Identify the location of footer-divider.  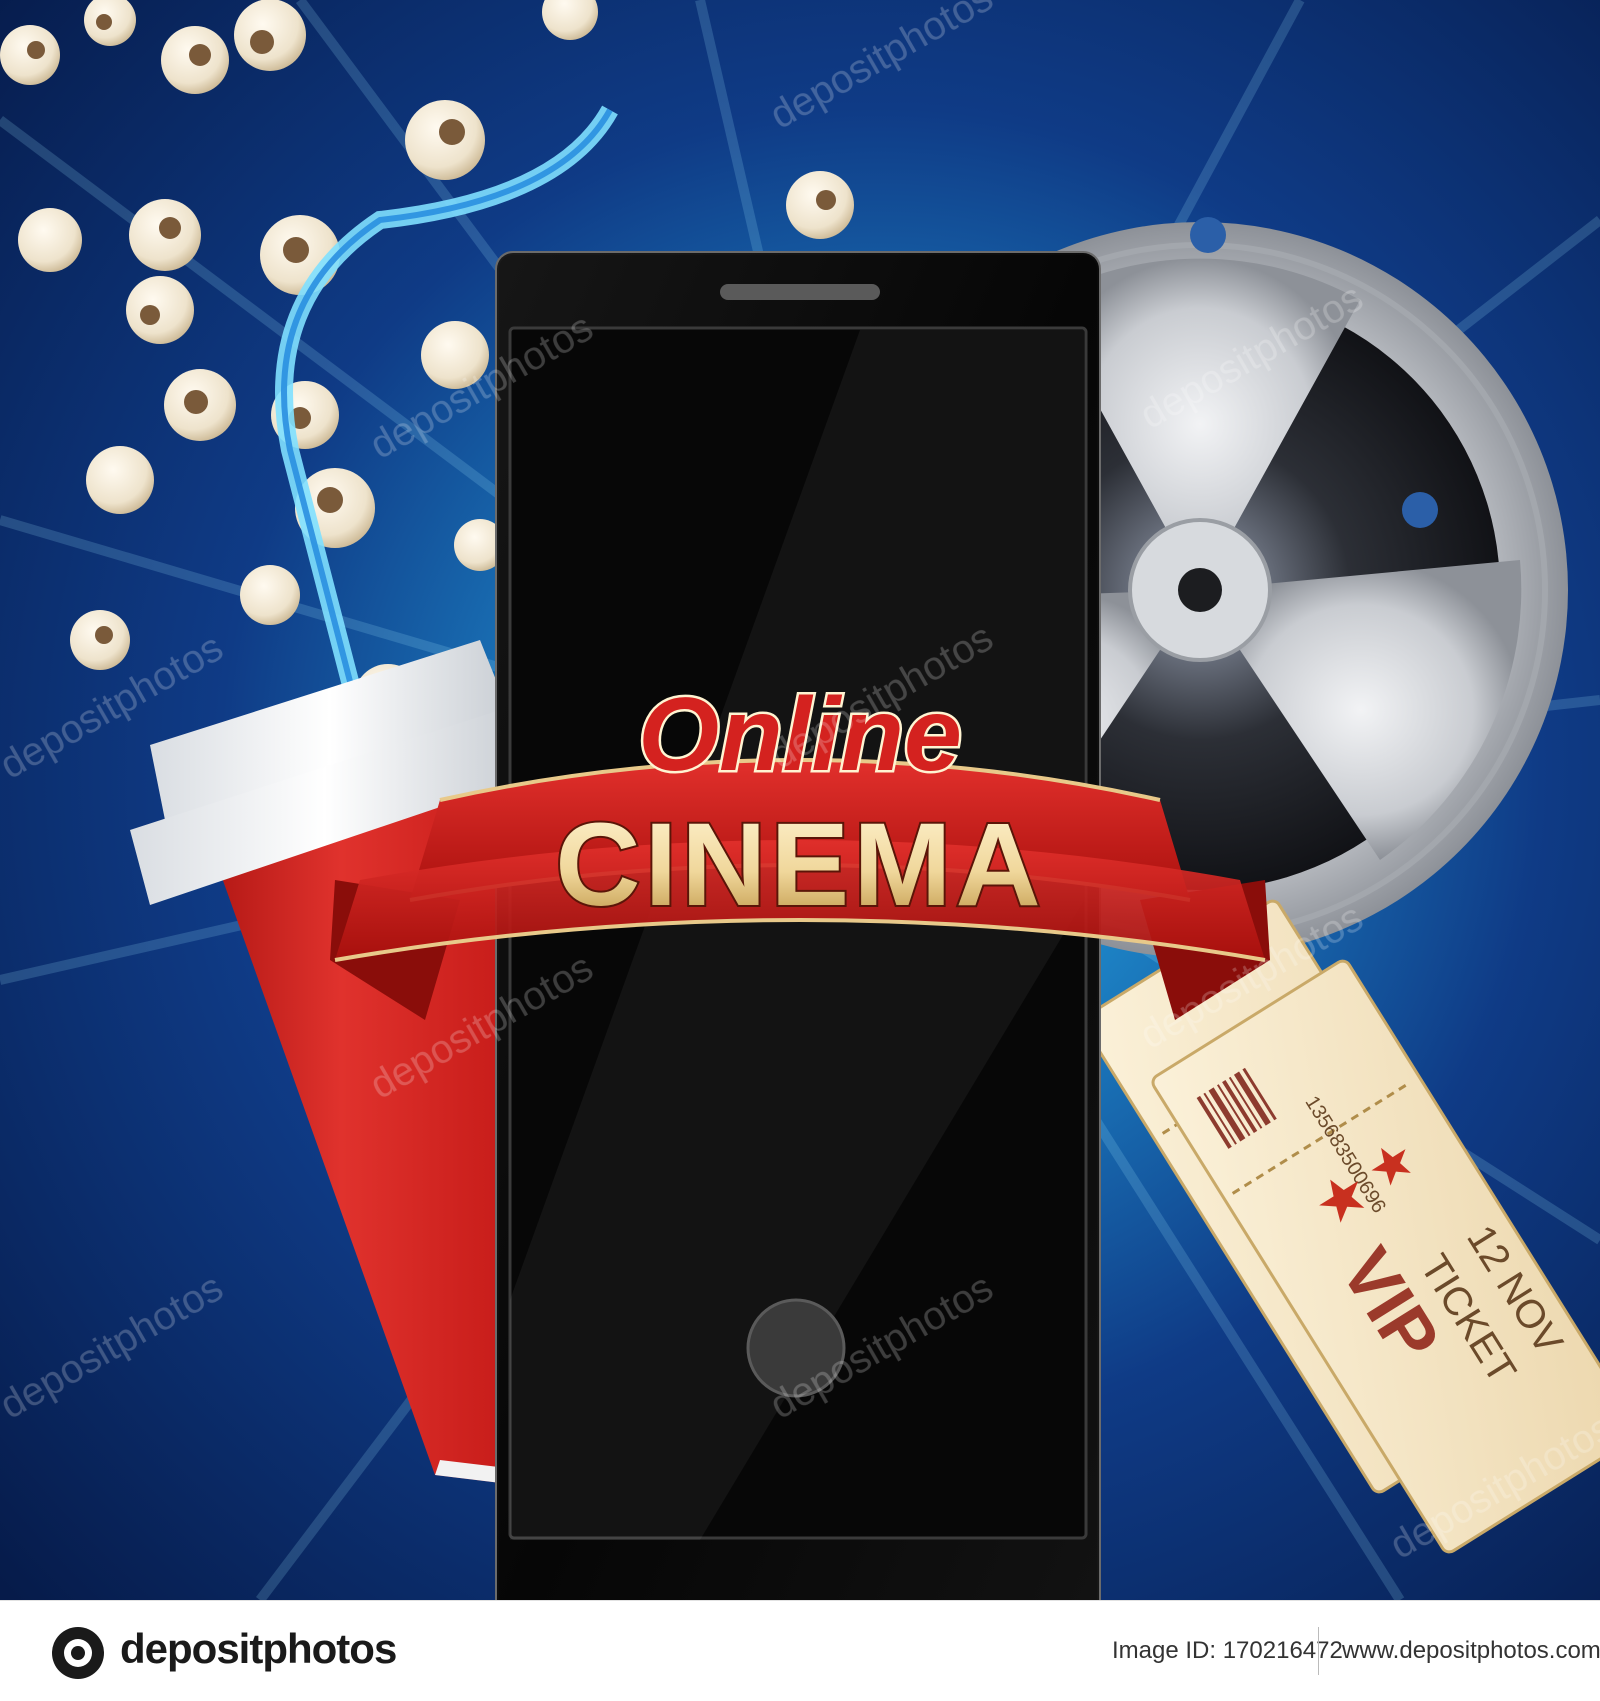
(1318, 1651).